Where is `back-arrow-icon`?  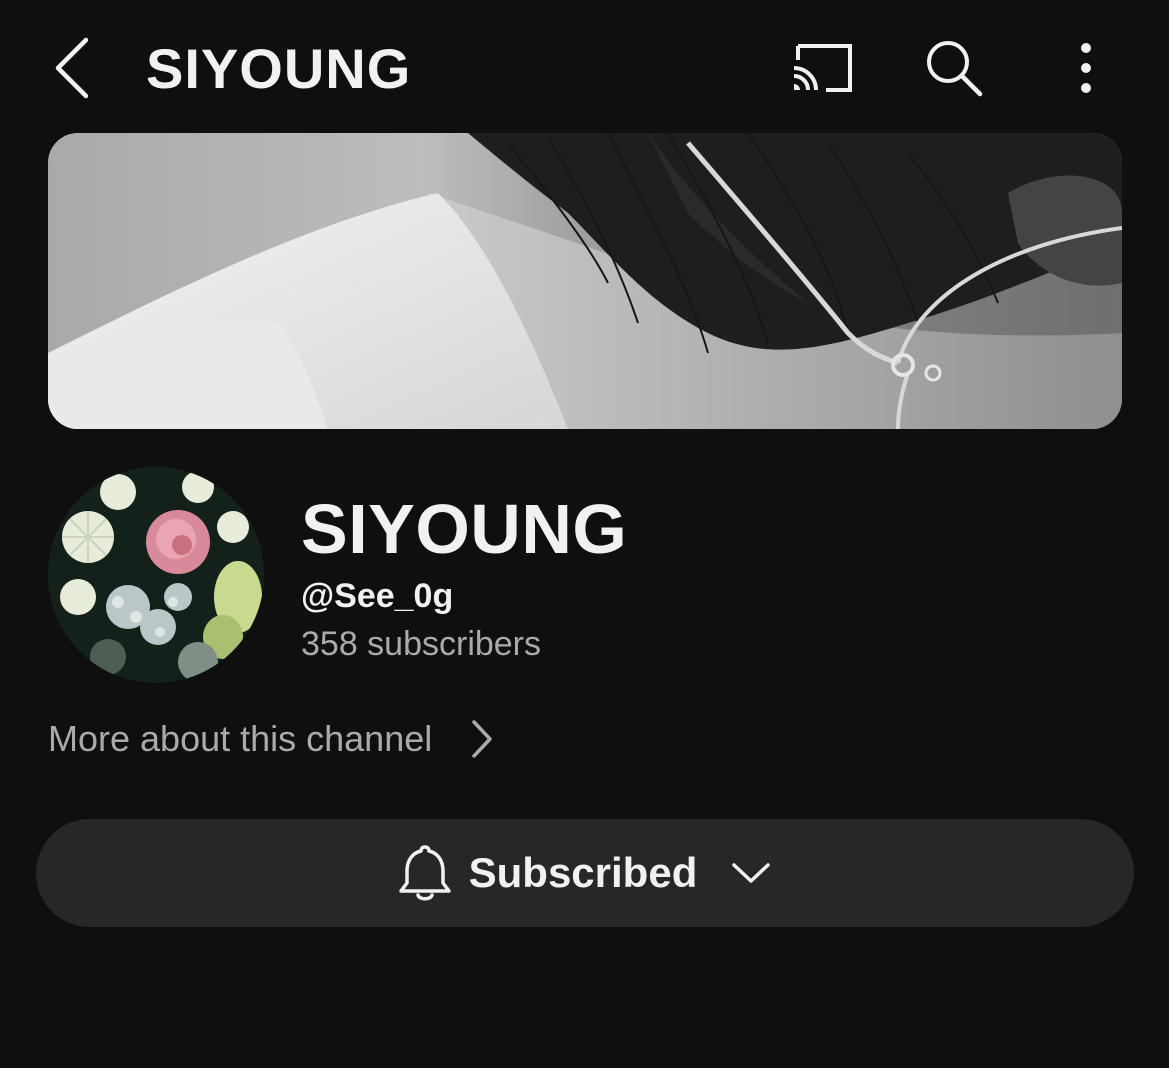
back-arrow-icon is located at coordinates (72, 68).